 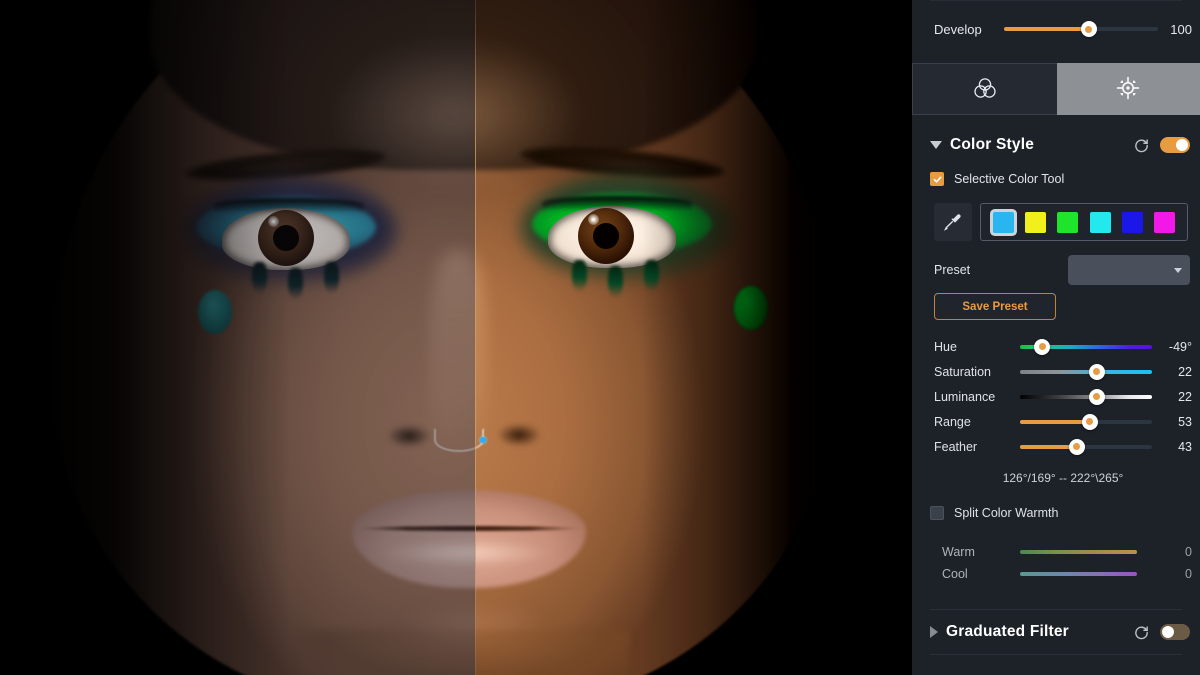 What do you see at coordinates (1175, 145) in the screenshot?
I see `color-style-toggle` at bounding box center [1175, 145].